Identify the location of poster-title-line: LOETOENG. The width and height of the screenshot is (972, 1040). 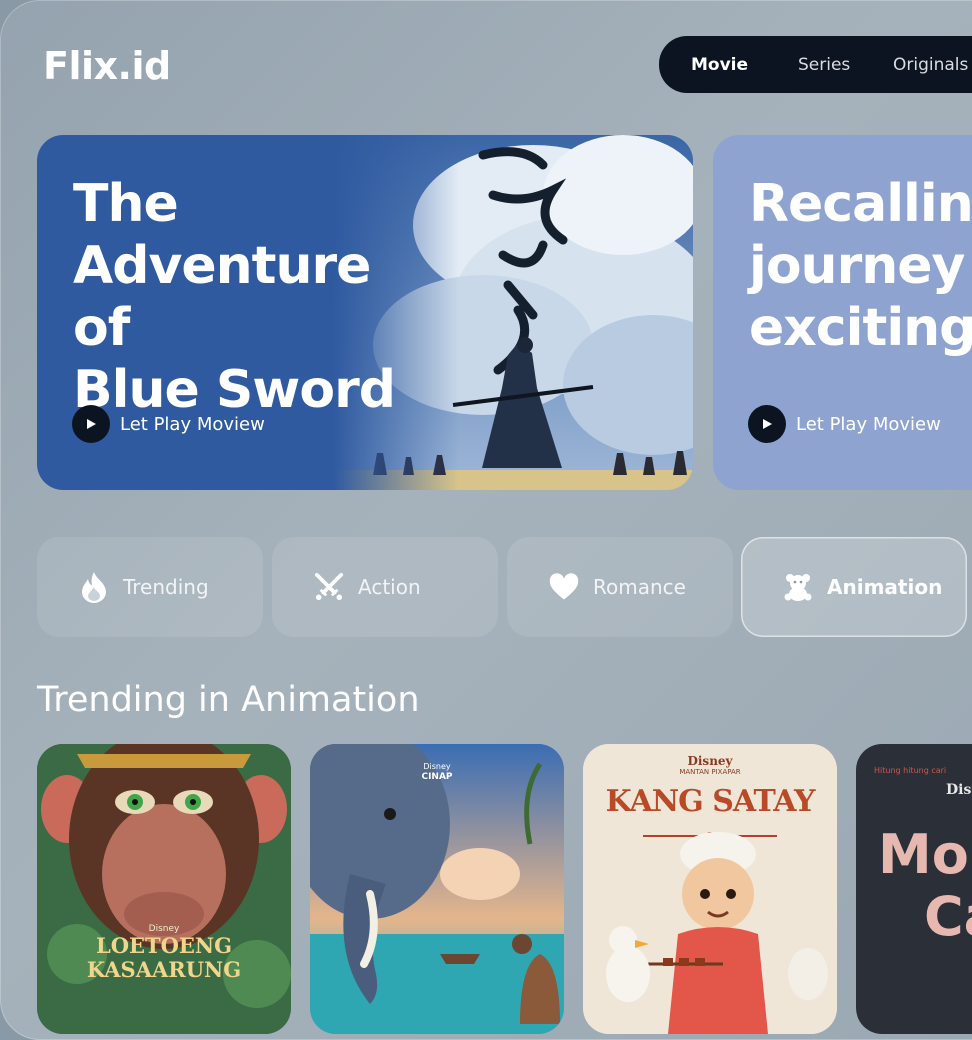
(164, 945).